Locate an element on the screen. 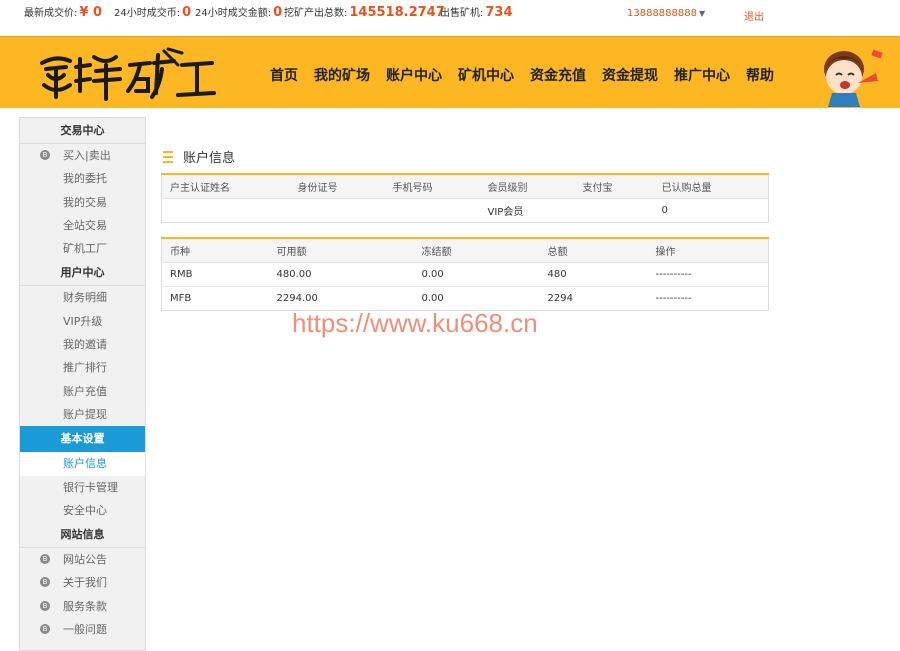 Image resolution: width=900 pixels, height=651 pixels. stat-miners-sold: 出售矿机: 734 is located at coordinates (476, 12).